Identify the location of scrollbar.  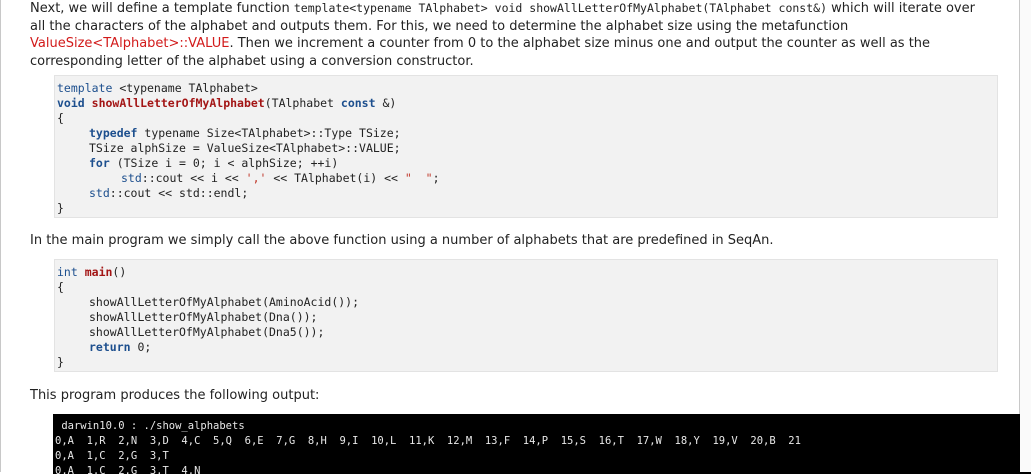
(1025, 236).